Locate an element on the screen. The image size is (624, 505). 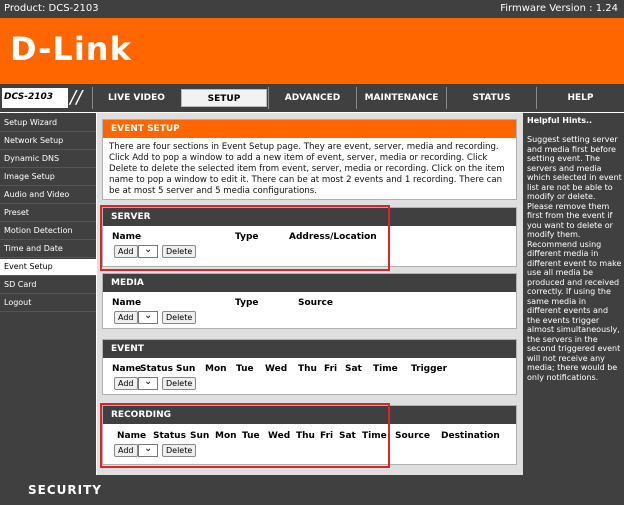
tab-help: HELP is located at coordinates (580, 98).